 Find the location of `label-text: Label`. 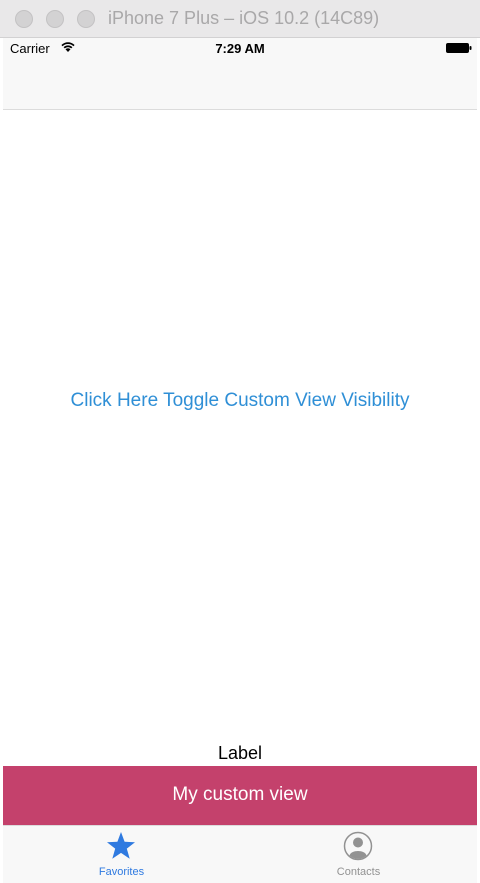

label-text: Label is located at coordinates (240, 753).